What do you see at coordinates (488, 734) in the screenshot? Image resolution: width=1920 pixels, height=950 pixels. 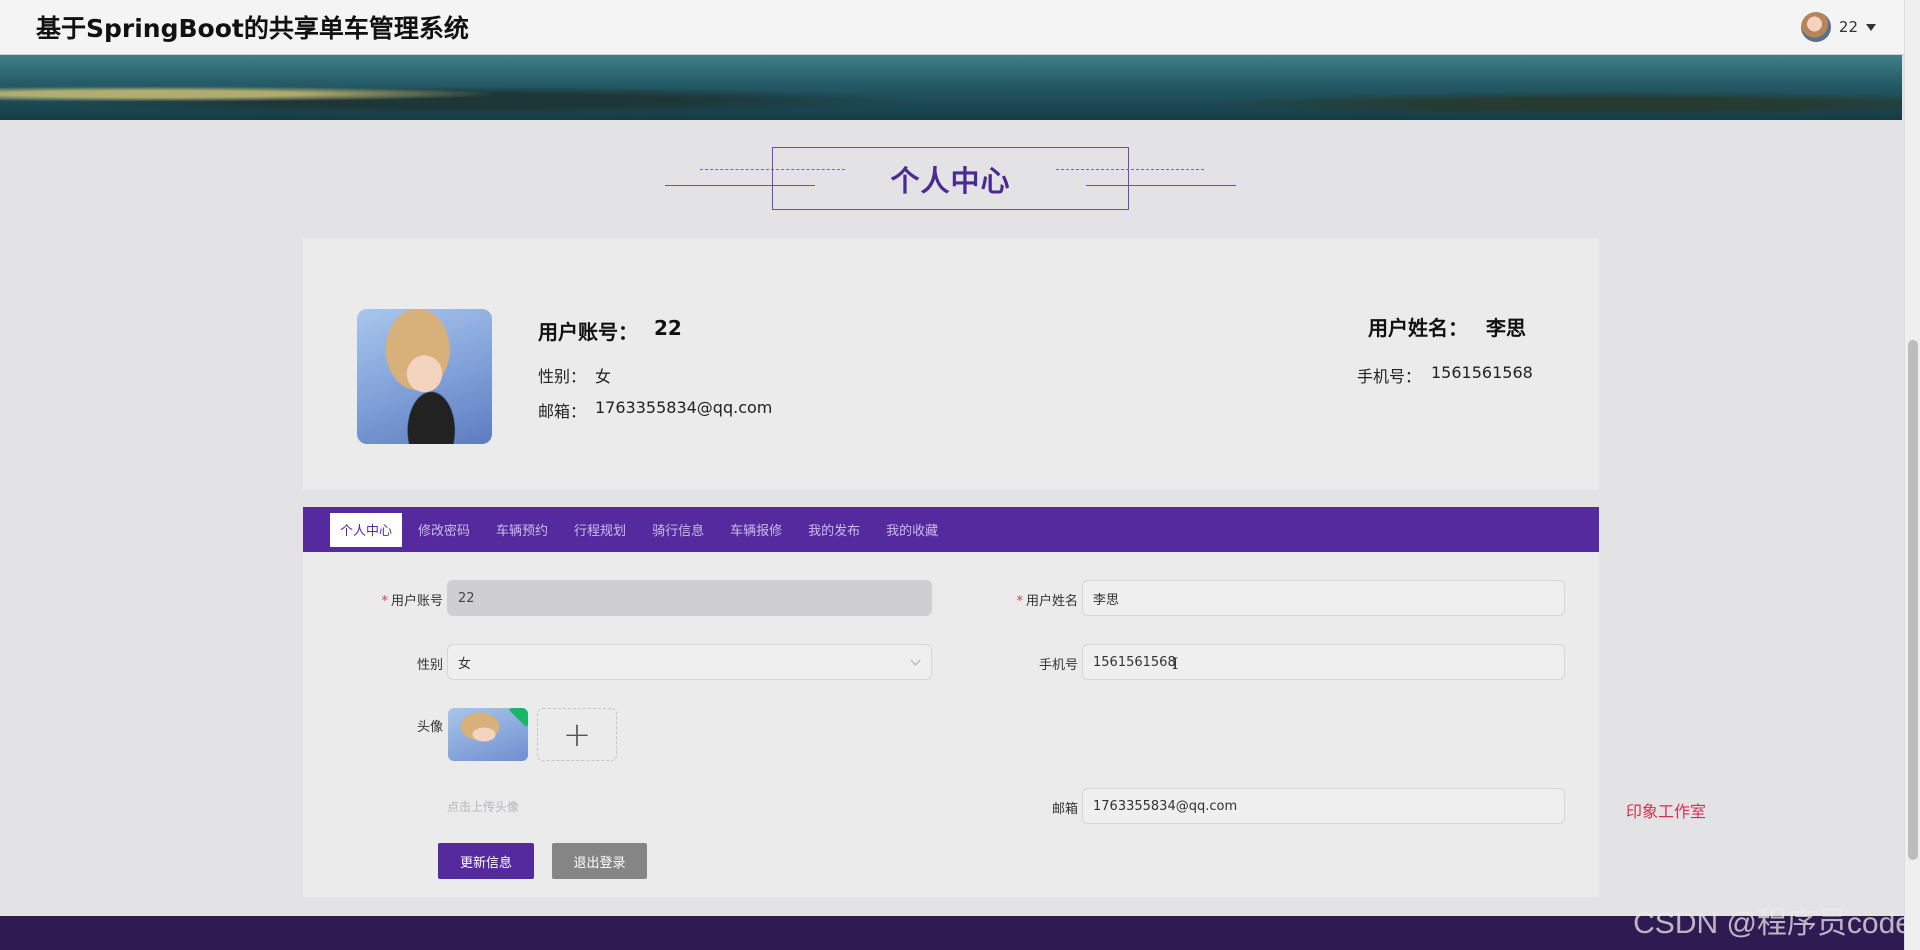 I see `avatar-thumbnail` at bounding box center [488, 734].